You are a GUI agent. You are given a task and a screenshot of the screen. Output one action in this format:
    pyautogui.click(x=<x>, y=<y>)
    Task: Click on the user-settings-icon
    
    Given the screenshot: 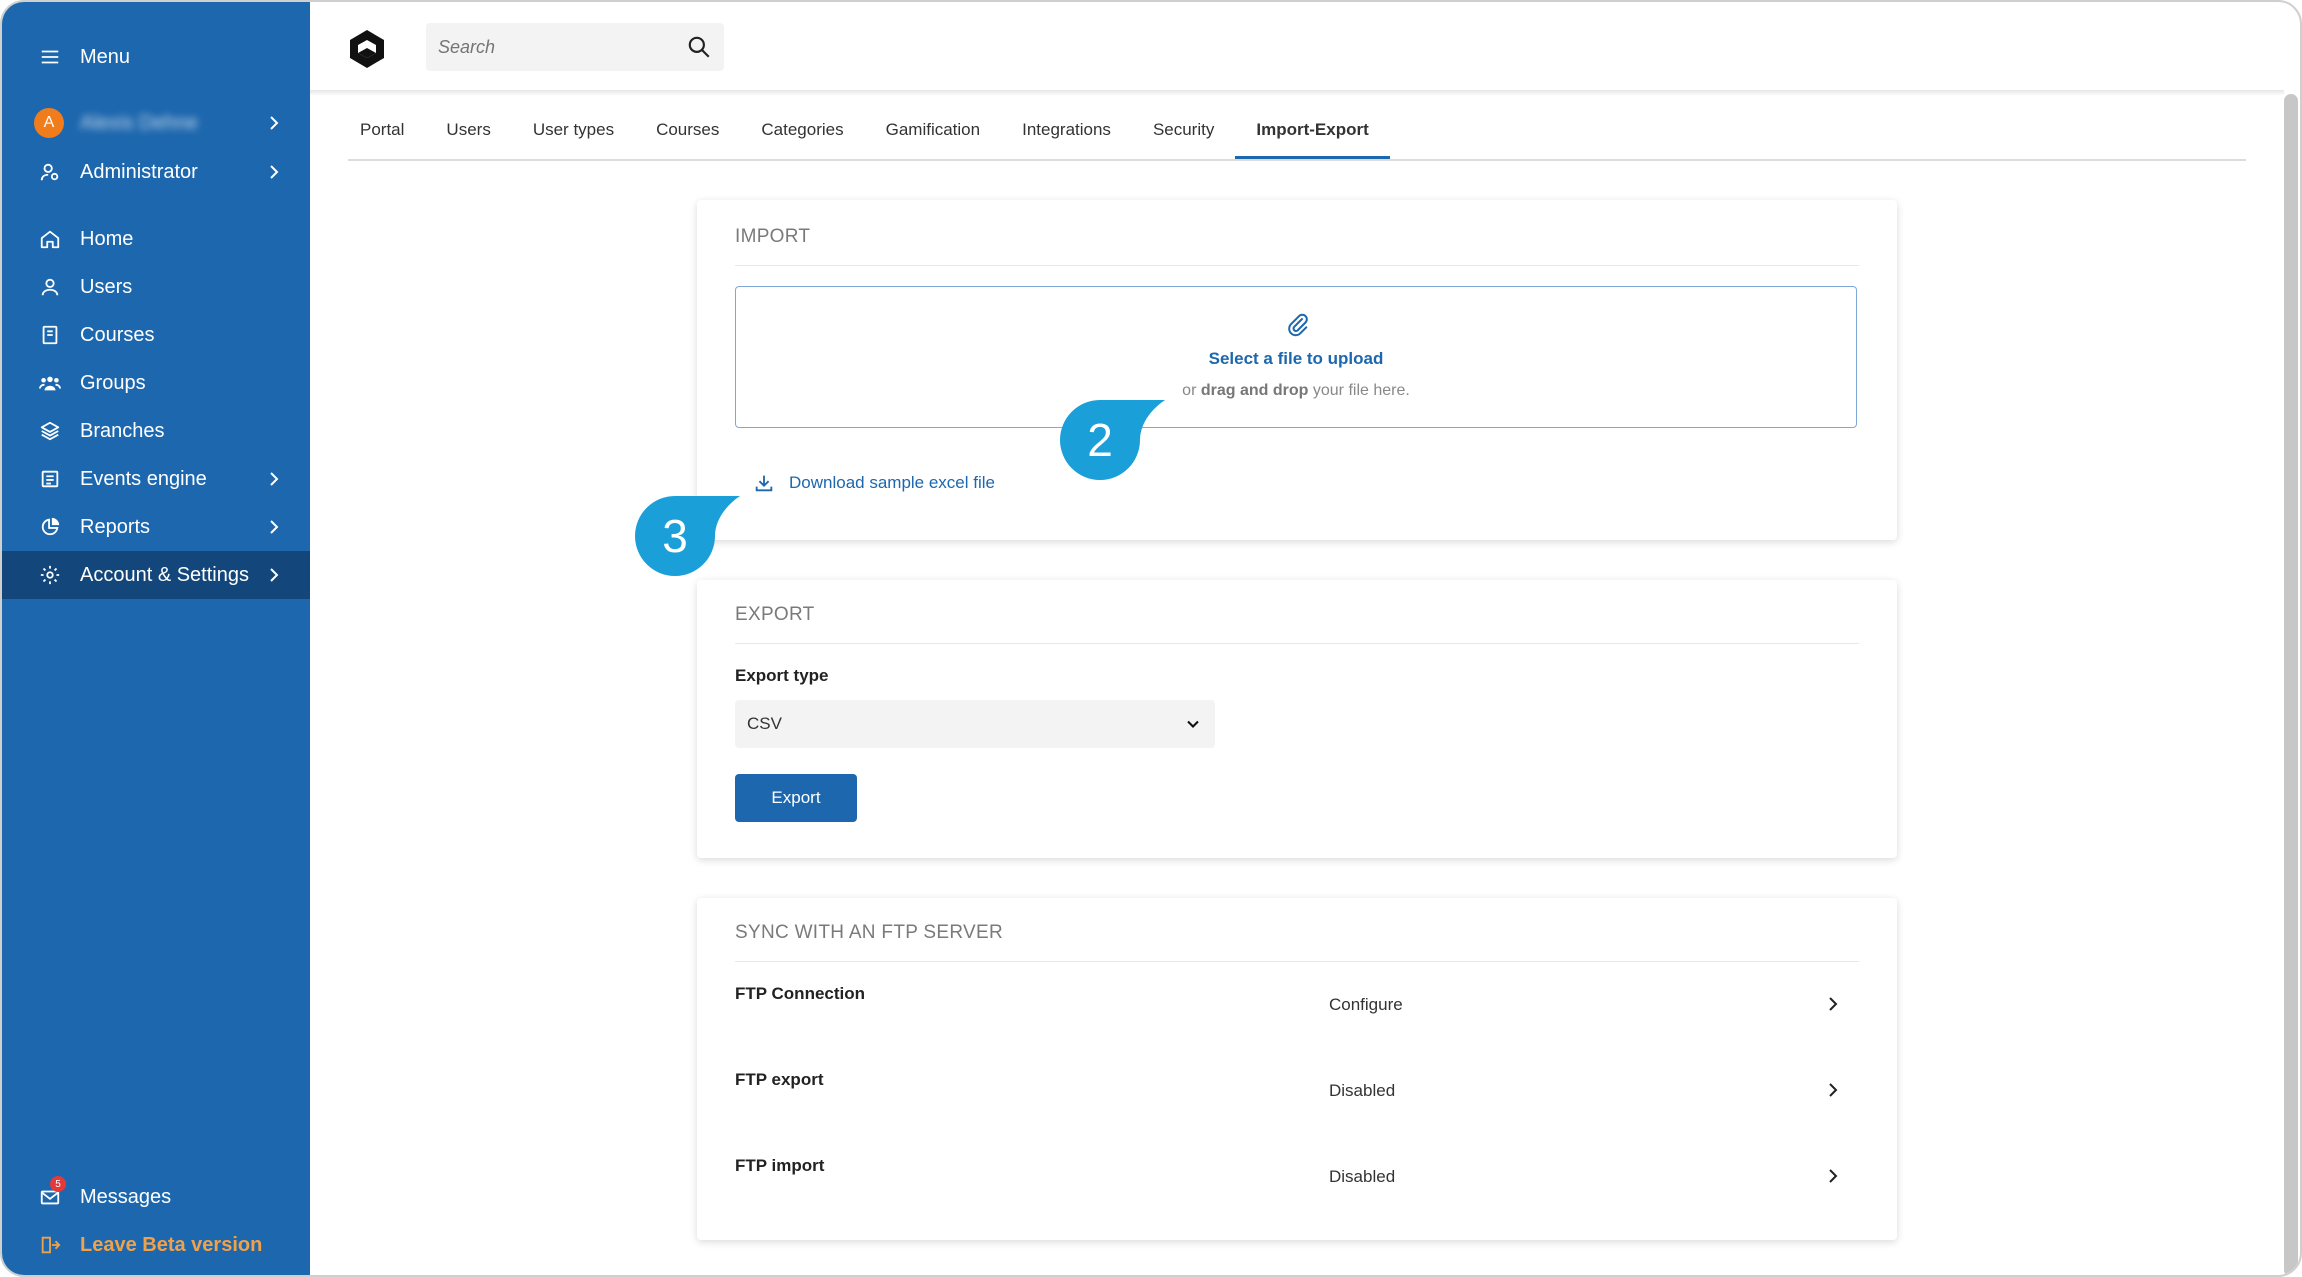 What is the action you would take?
    pyautogui.click(x=50, y=172)
    